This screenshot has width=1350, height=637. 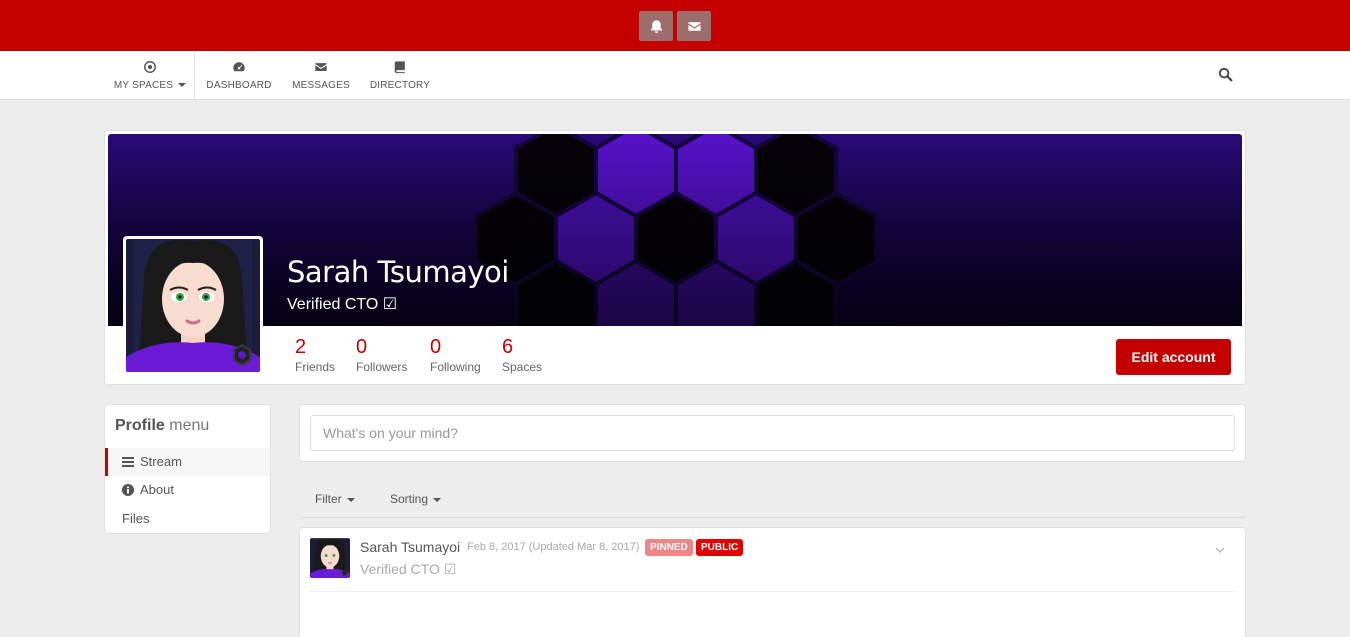 I want to click on pinned-badge: PINNED, so click(x=669, y=547).